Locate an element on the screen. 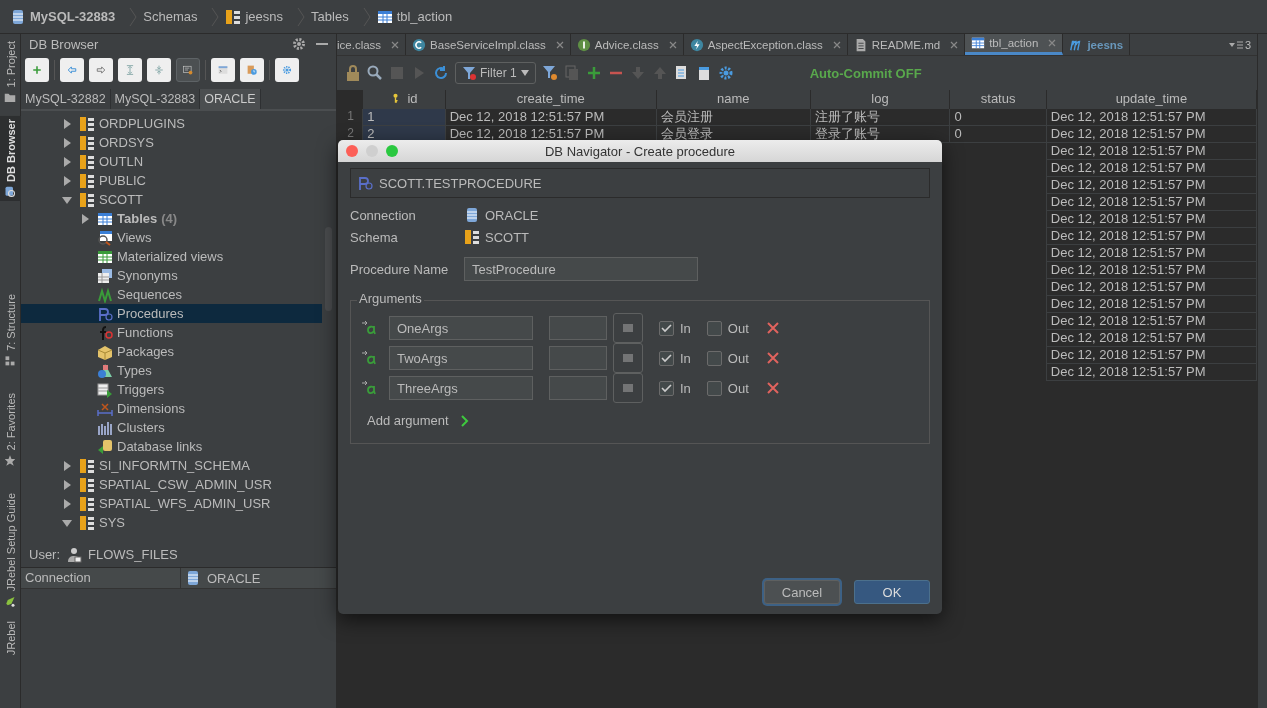 The image size is (1267, 708). forward-arrow-button is located at coordinates (101, 70).